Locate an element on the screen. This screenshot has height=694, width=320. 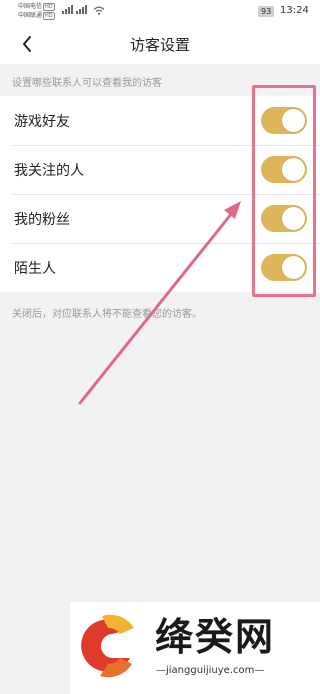
status-time: 13:24 is located at coordinates (294, 10).